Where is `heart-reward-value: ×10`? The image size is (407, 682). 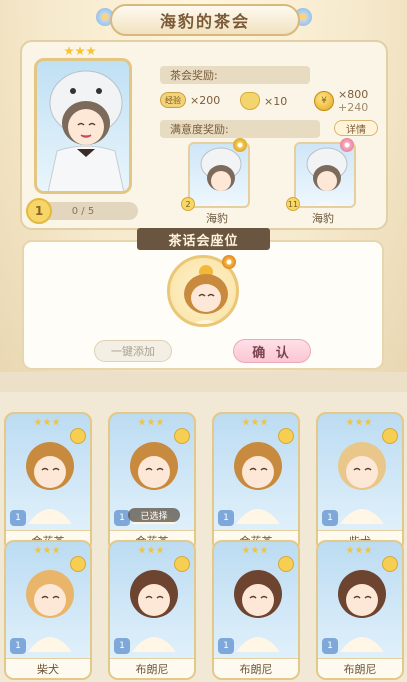 heart-reward-value: ×10 is located at coordinates (276, 101).